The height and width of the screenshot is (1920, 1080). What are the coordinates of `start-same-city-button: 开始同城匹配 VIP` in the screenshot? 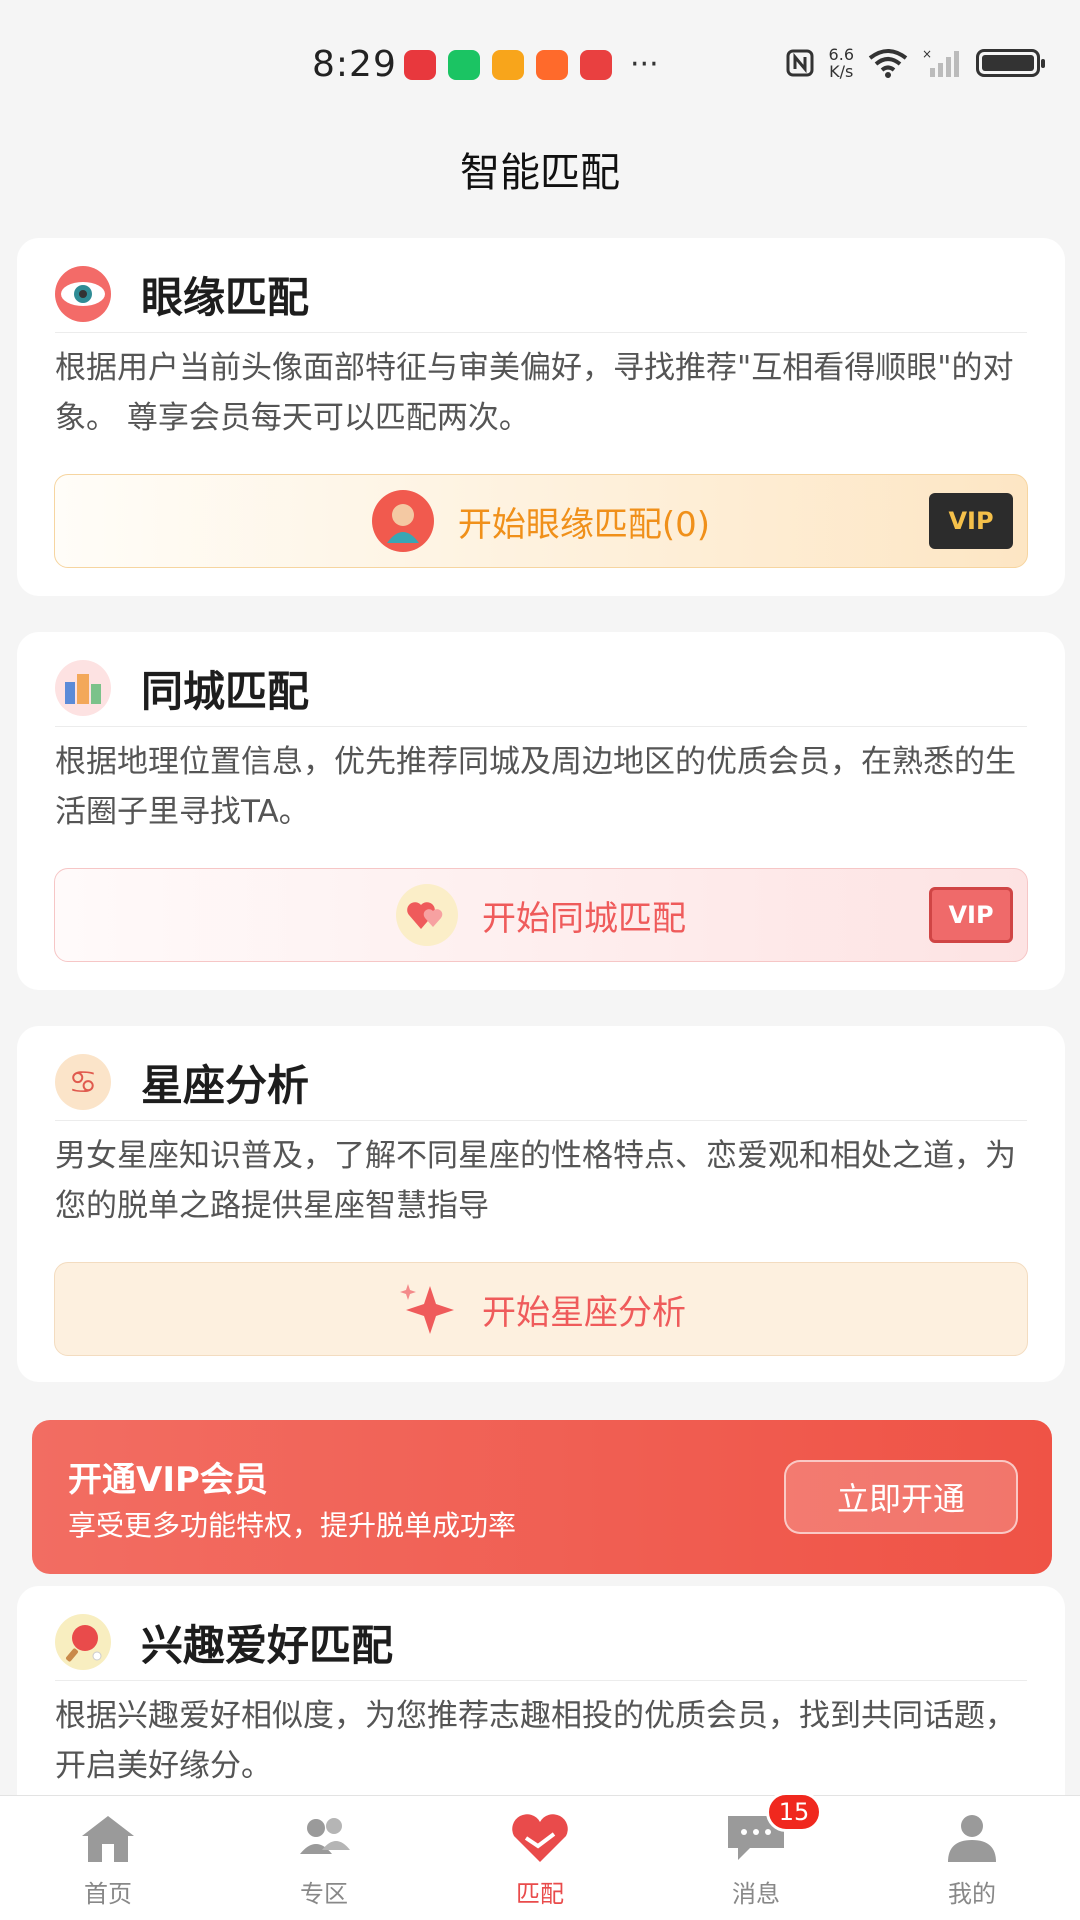 It's located at (541, 915).